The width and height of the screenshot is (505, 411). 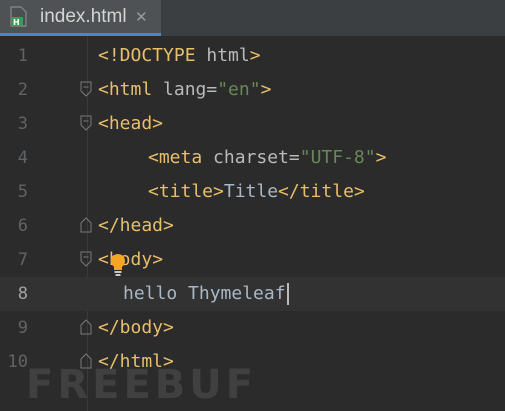 I want to click on doctype-close: >, so click(x=255, y=55).